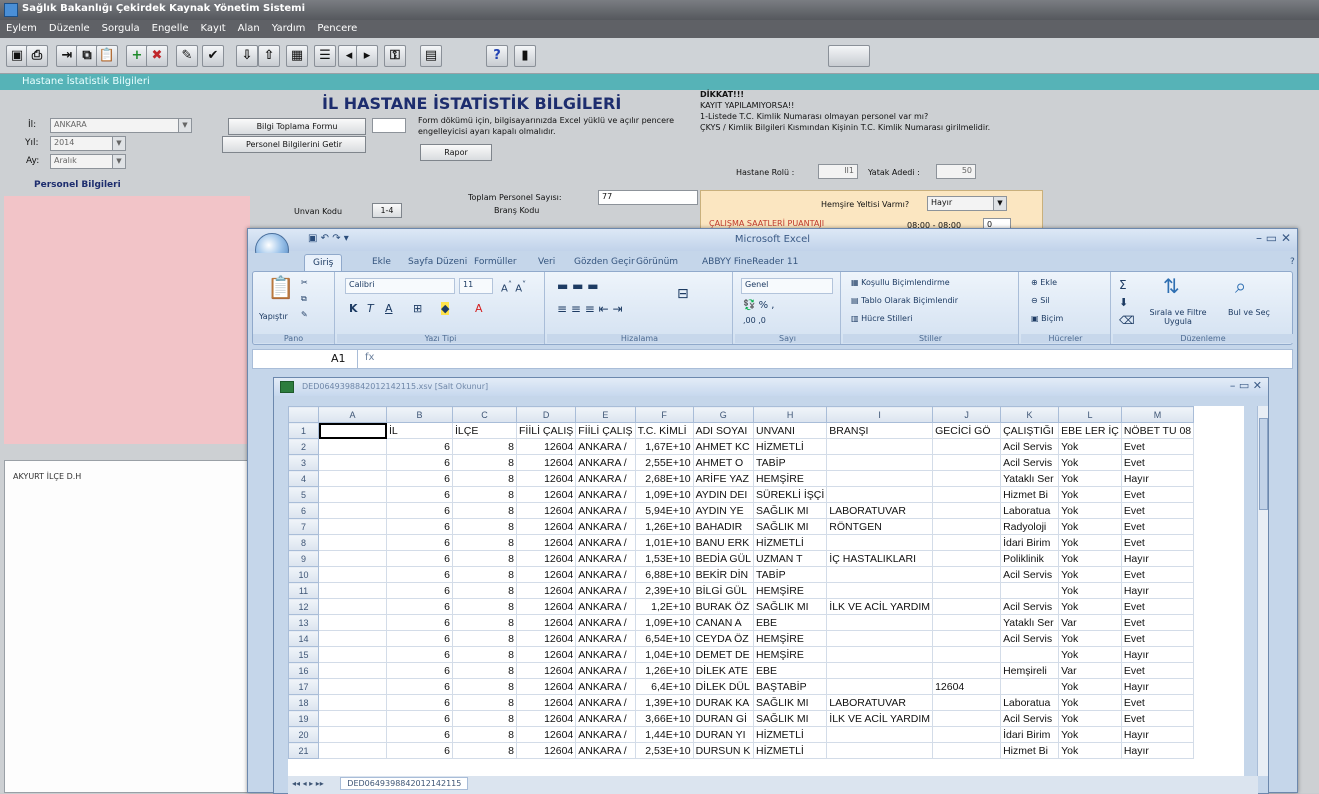 The image size is (1319, 794). Describe the element at coordinates (1047, 318) in the screenshot. I see `format-cells-button: ▣ Biçim` at that location.